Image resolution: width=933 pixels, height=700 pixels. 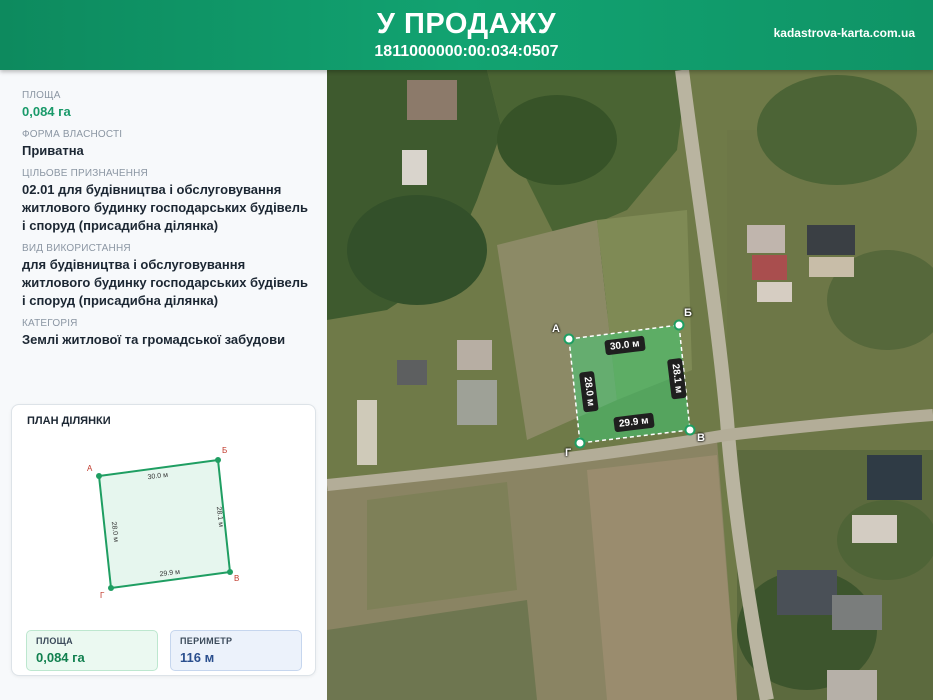 I want to click on perimeter-stat-label: ПЕРИМЕТР, so click(x=206, y=641).